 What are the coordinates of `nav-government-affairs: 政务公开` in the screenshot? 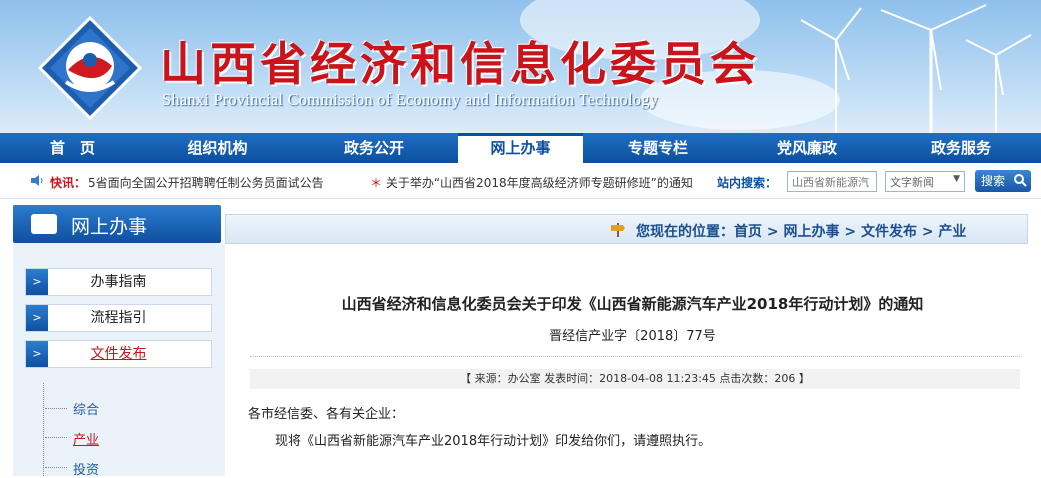 It's located at (374, 148).